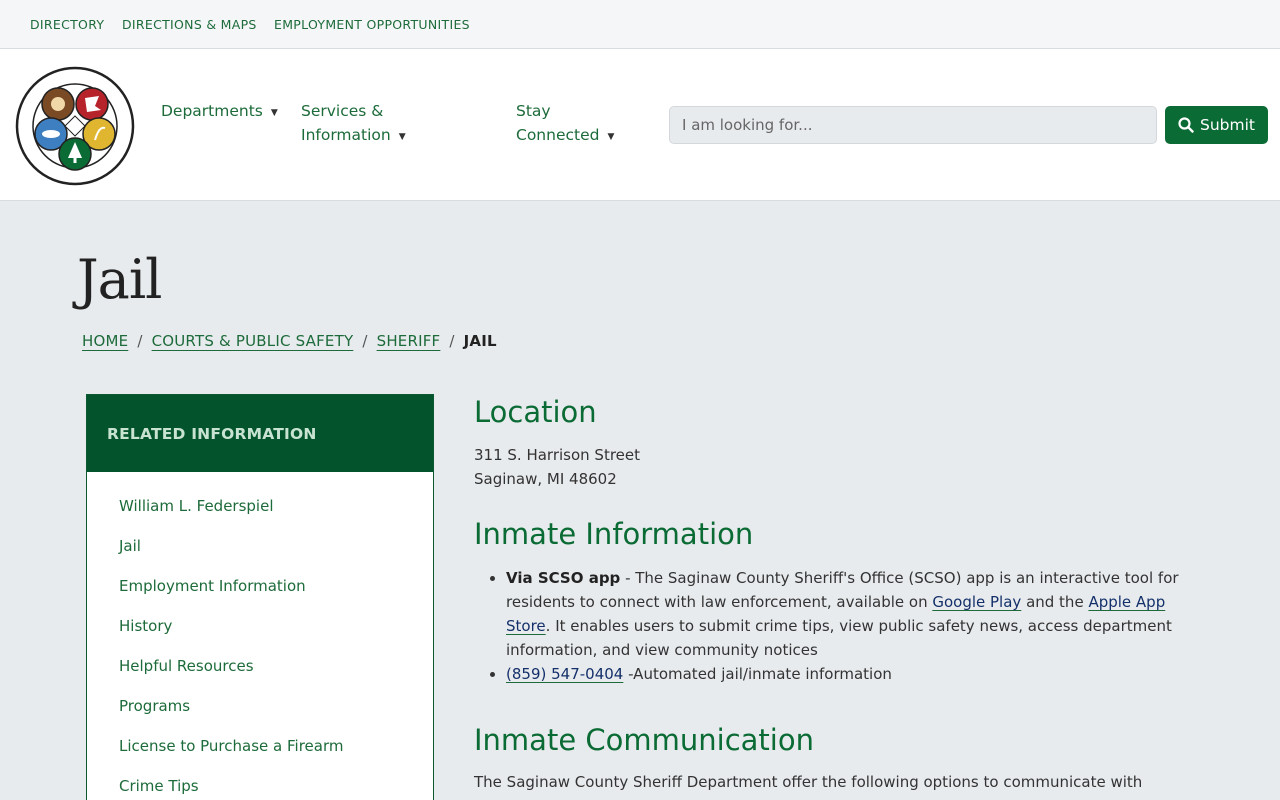 This screenshot has width=1280, height=800. I want to click on nav-services-label-1: Services &, so click(342, 111).